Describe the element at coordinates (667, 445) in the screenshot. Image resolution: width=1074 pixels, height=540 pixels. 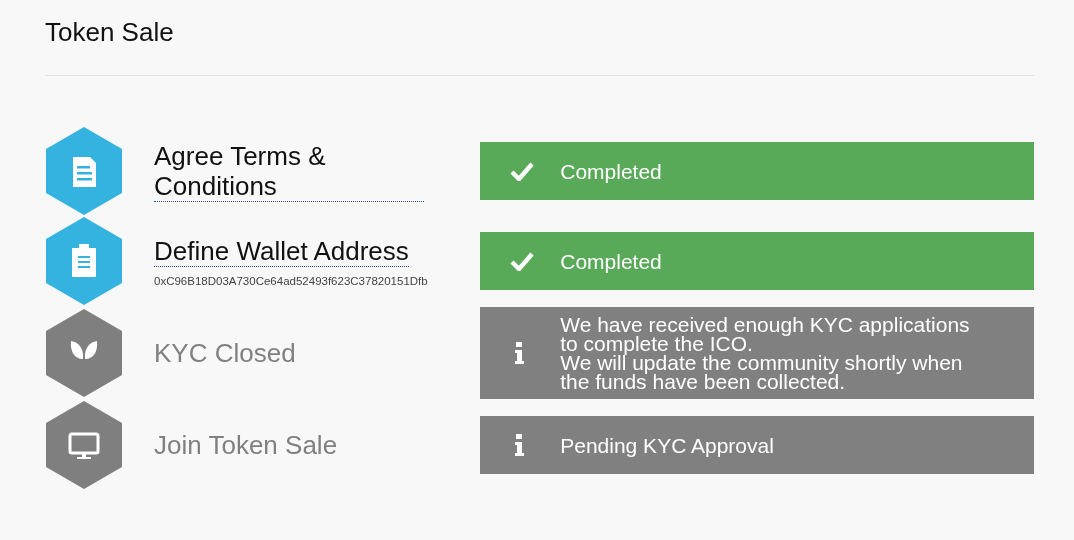
I see `status-text: Pending KYC Approval` at that location.